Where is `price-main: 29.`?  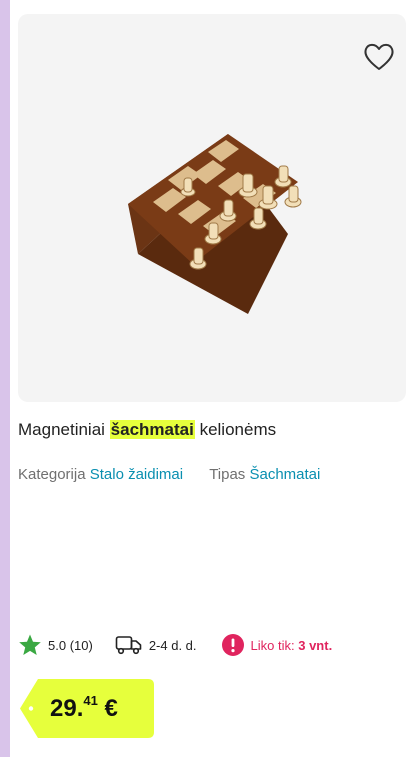
price-main: 29. is located at coordinates (67, 708).